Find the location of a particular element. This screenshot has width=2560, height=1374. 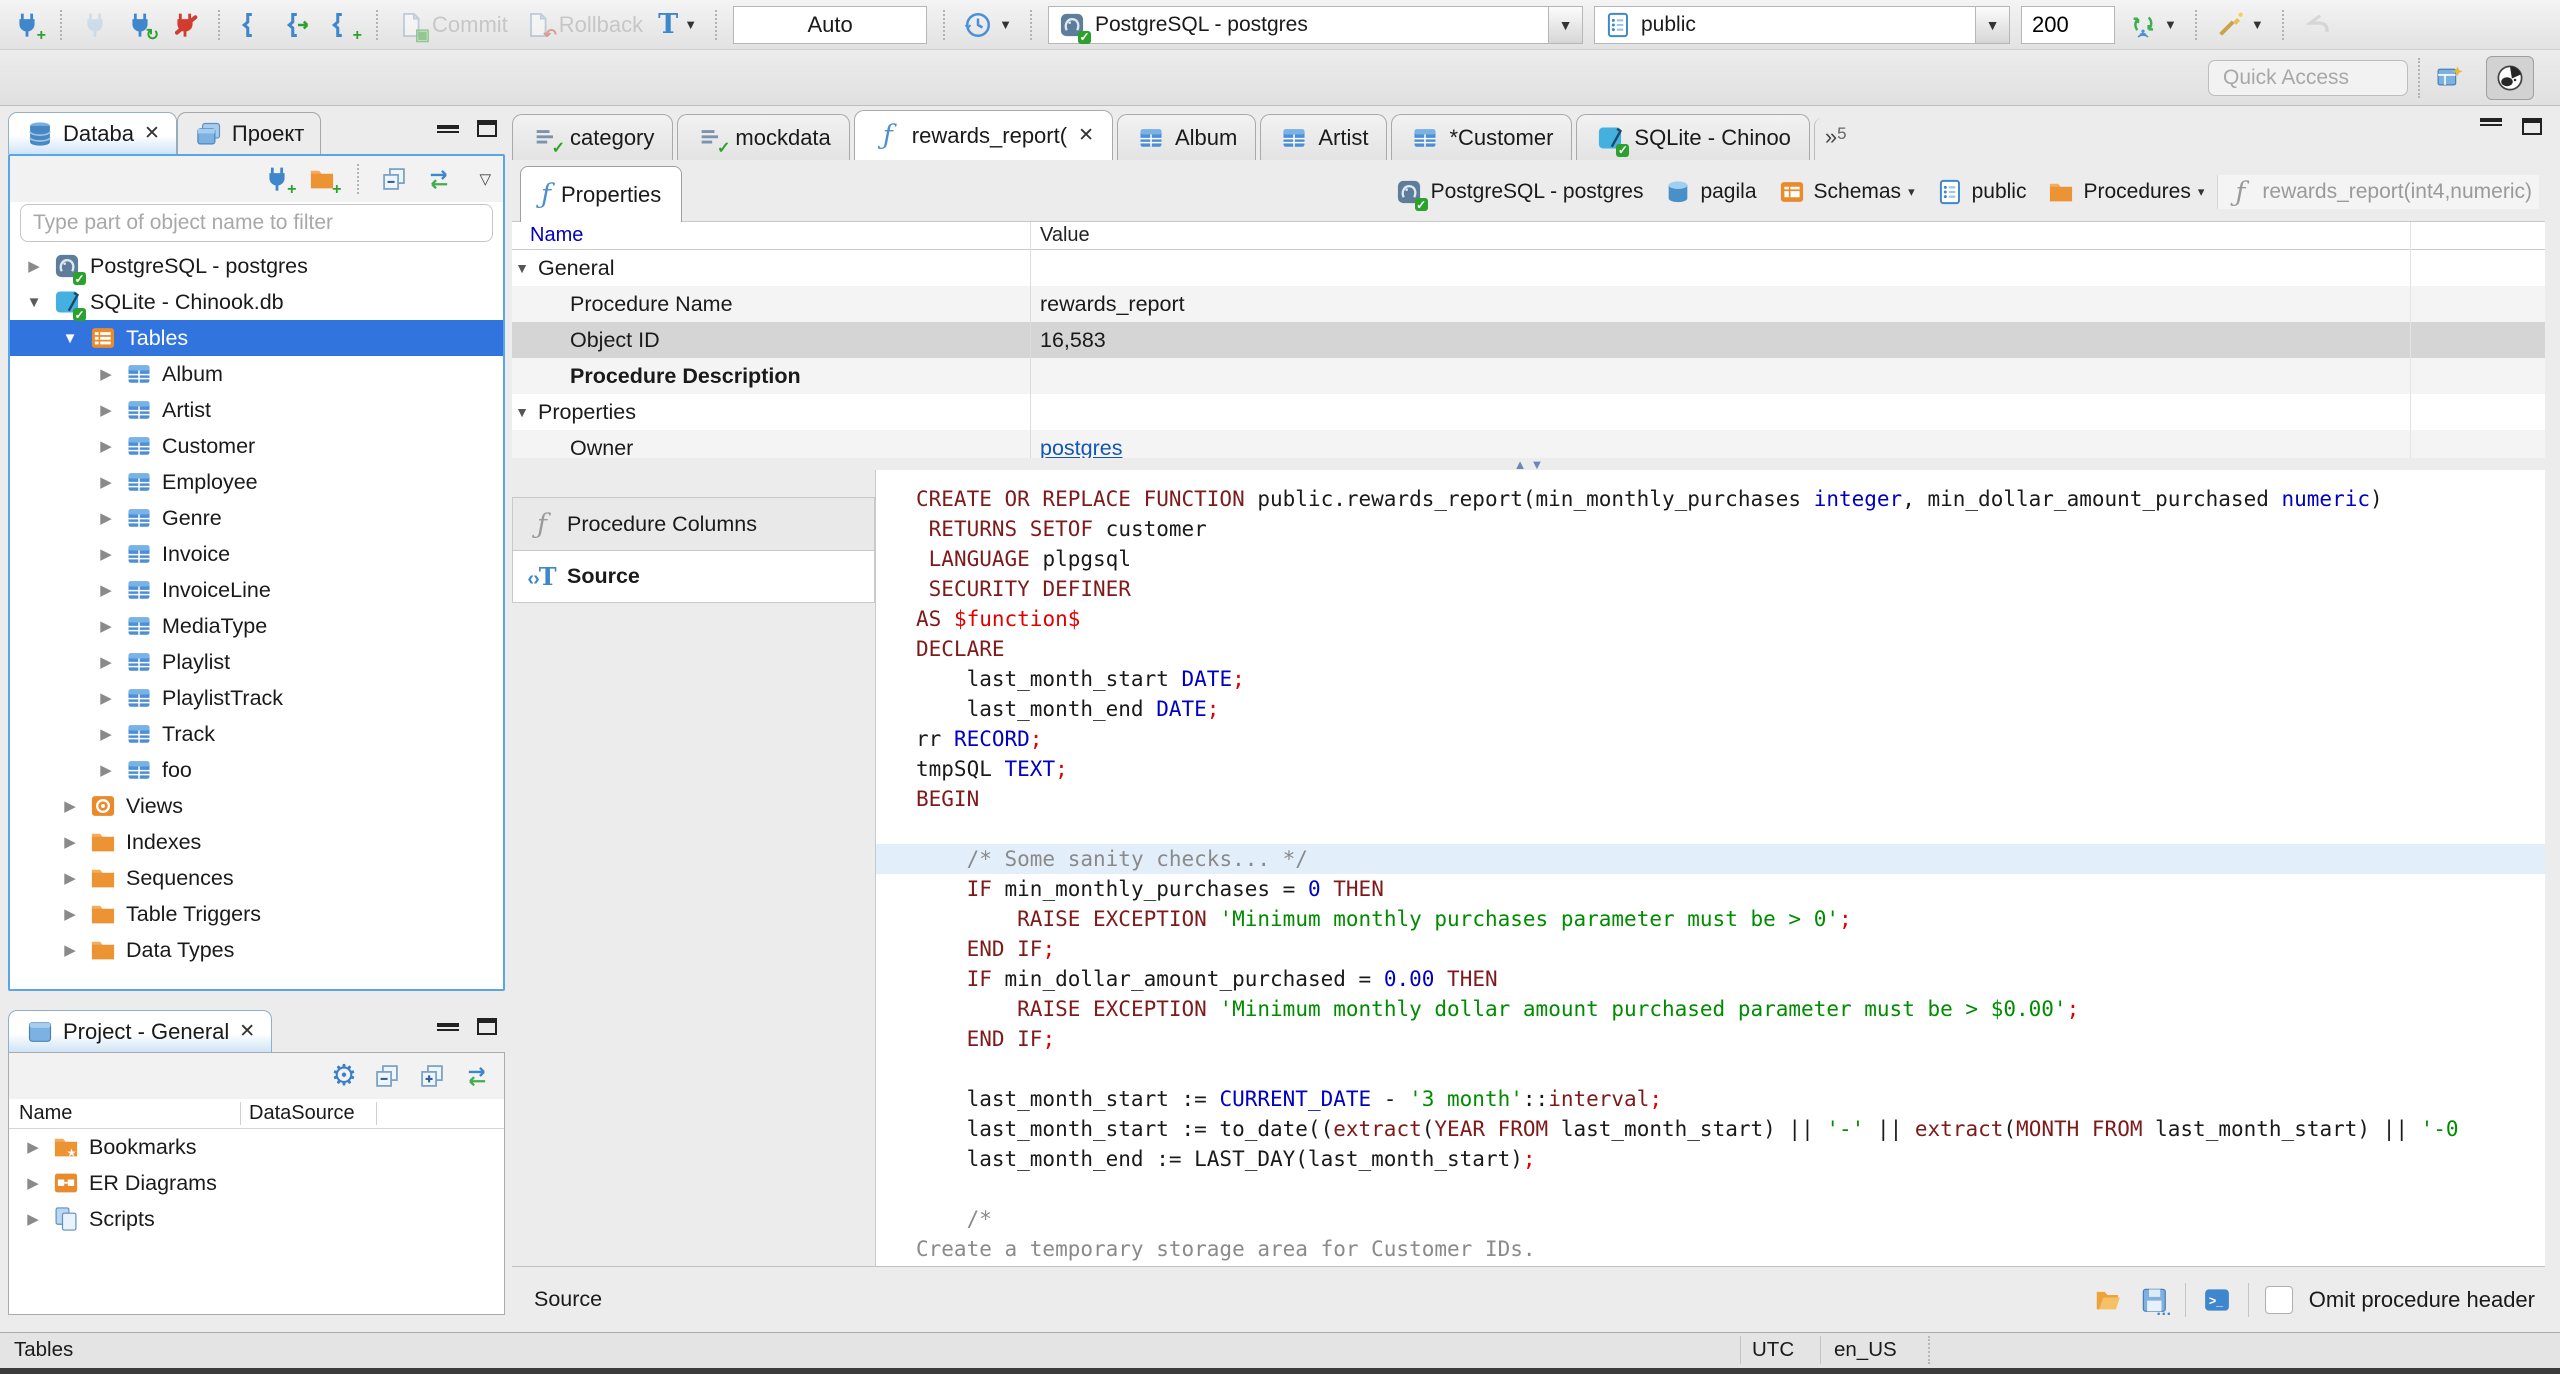

editor-tab-customer: *Customer is located at coordinates (1482, 137).